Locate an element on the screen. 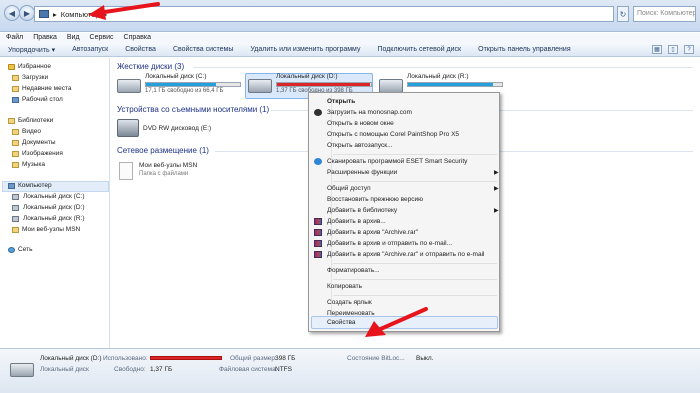 The width and height of the screenshot is (700, 393). menu-help: Справка is located at coordinates (137, 38).